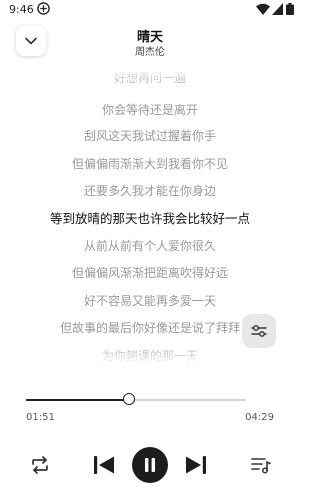  I want to click on lyric-line: 为你翘课的那一天, so click(150, 356).